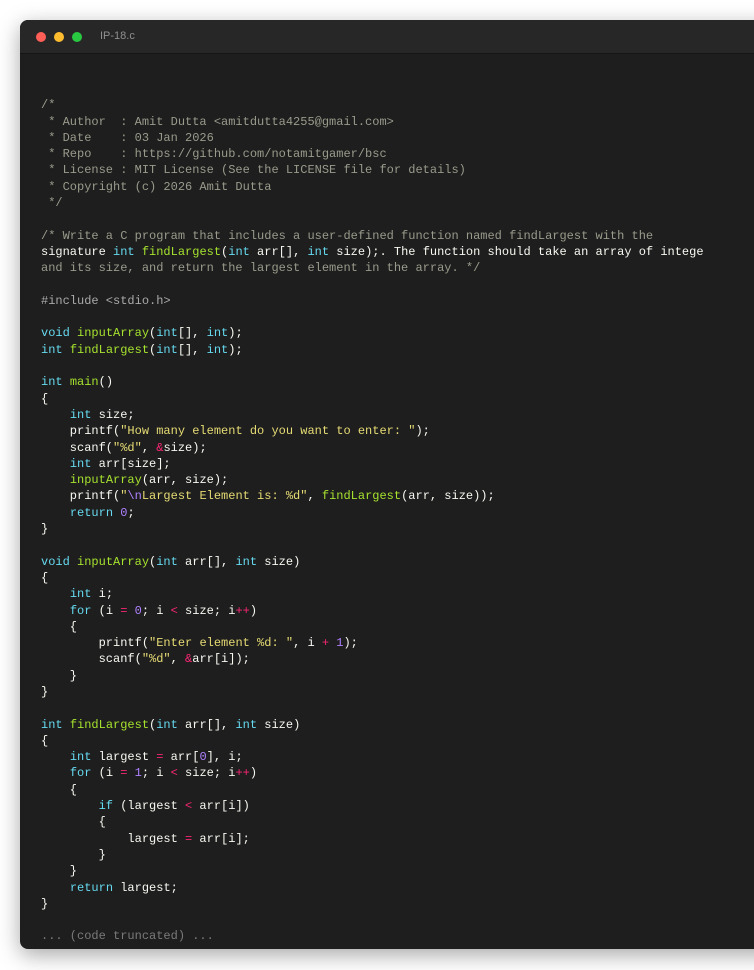 The height and width of the screenshot is (970, 754). Describe the element at coordinates (102, 512) in the screenshot. I see `code-line: return 0;` at that location.